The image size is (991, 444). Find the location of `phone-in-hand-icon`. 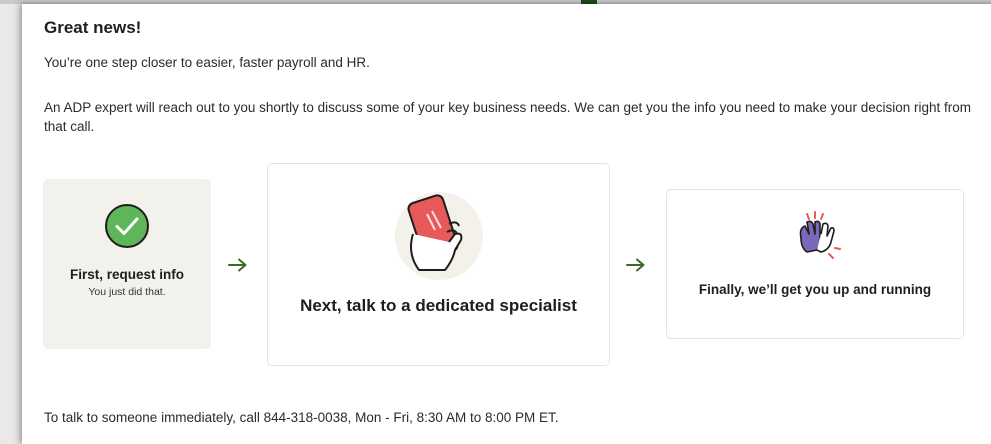

phone-in-hand-icon is located at coordinates (438, 236).